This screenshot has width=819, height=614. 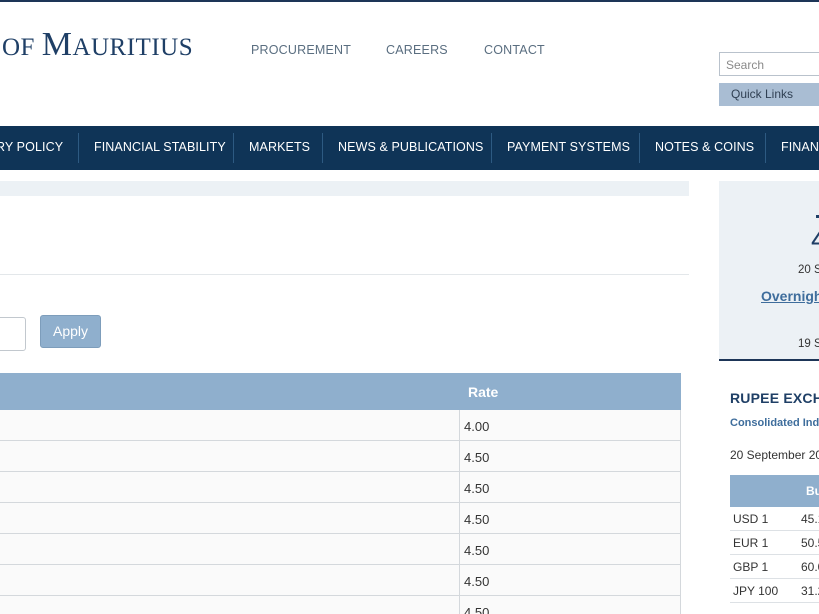 What do you see at coordinates (815, 240) in the screenshot?
I see `key-rate-value: 4` at bounding box center [815, 240].